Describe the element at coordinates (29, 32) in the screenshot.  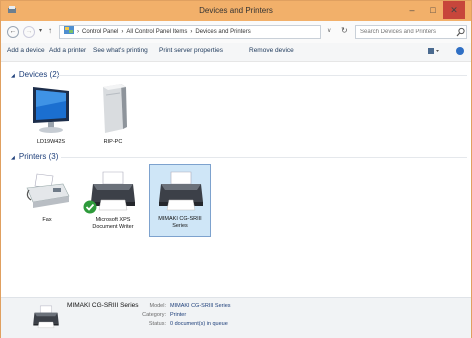
I see `forward-button: →` at that location.